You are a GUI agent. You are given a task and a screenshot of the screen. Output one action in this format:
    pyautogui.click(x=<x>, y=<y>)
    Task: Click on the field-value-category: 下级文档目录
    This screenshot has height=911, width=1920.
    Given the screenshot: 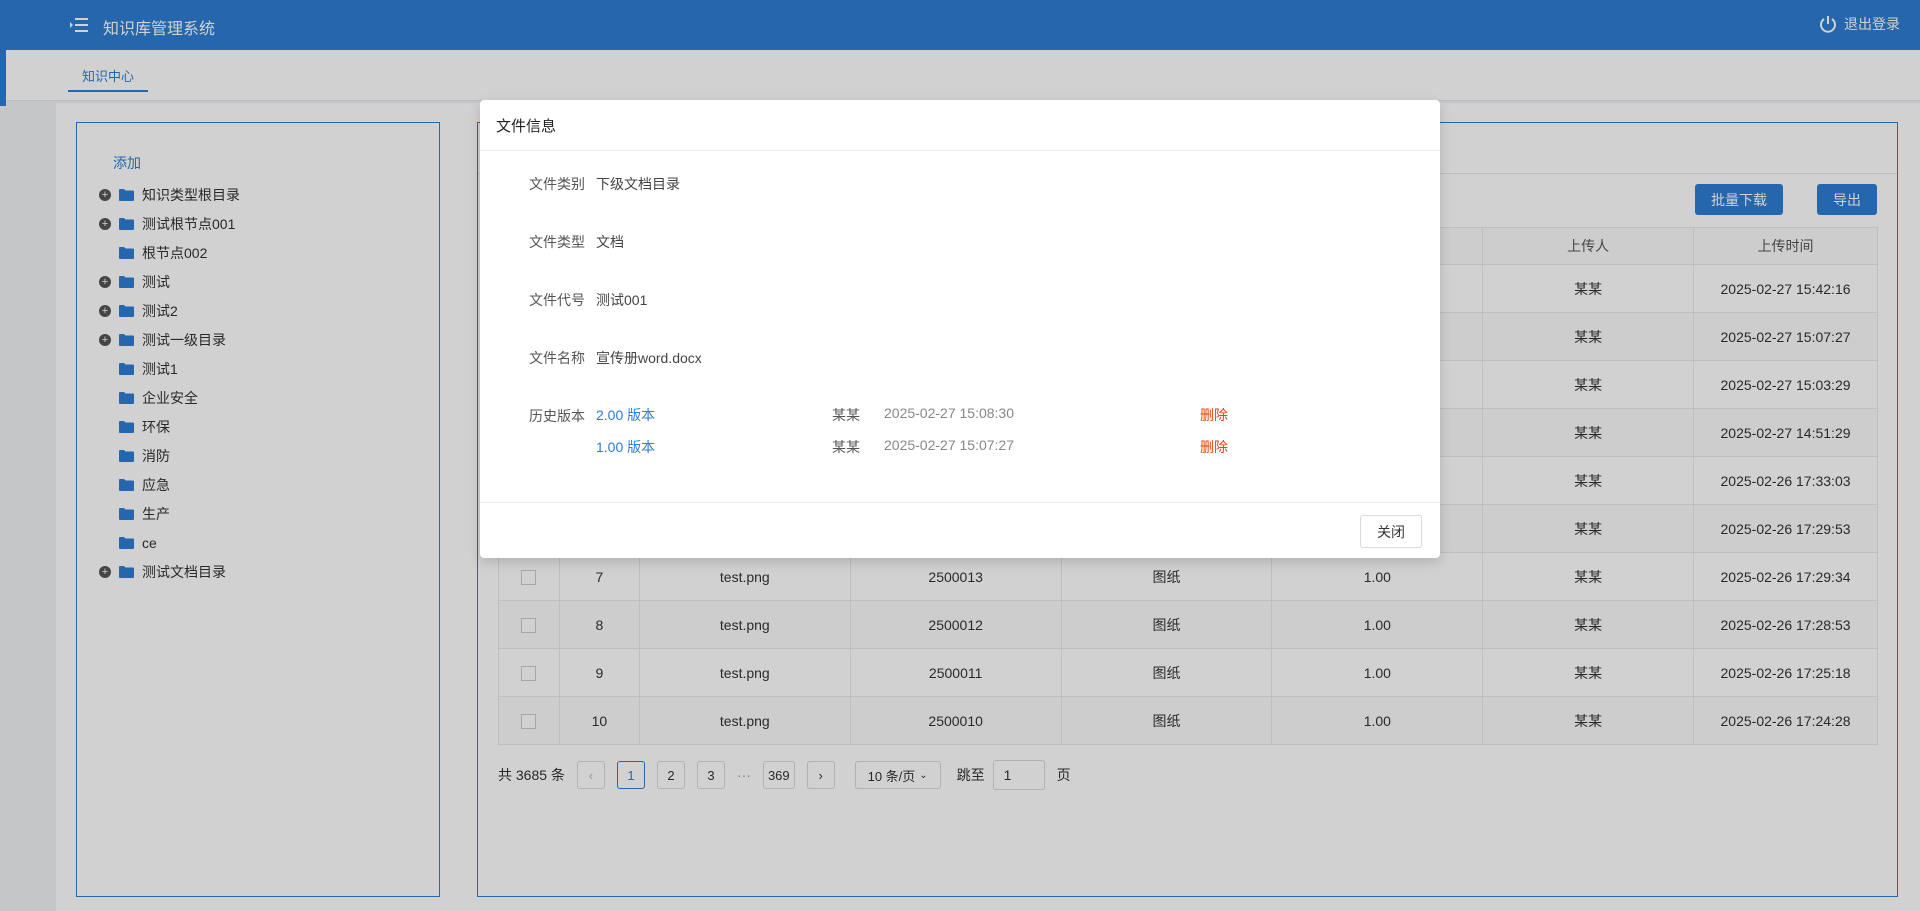 What is the action you would take?
    pyautogui.click(x=638, y=184)
    